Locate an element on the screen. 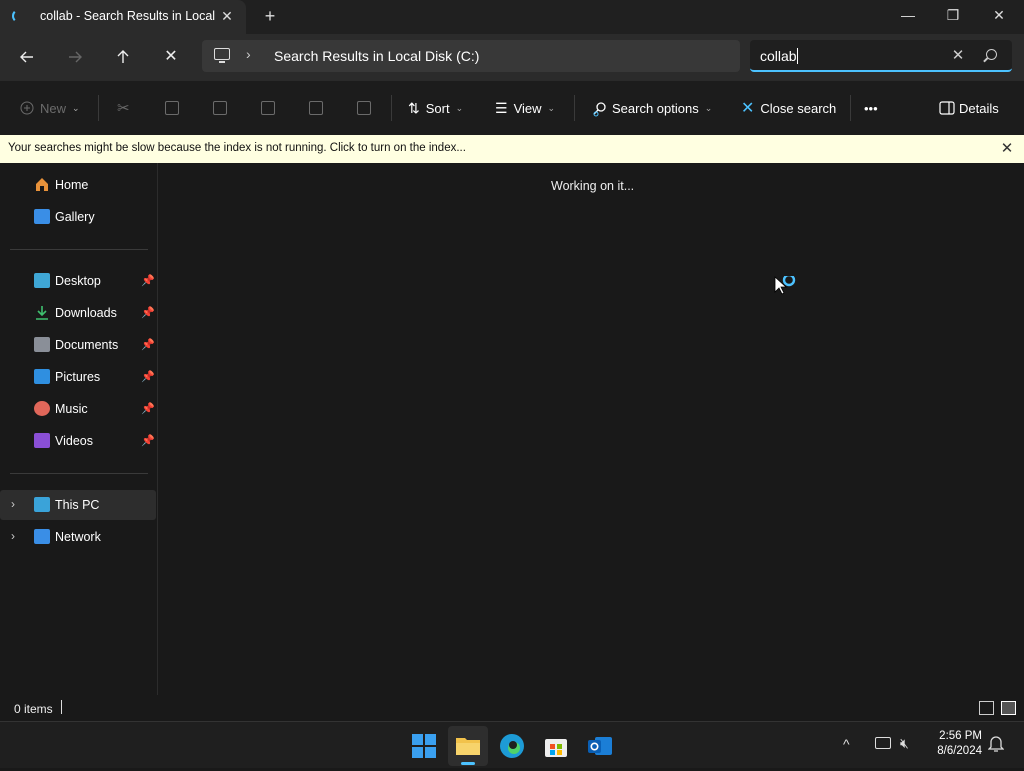 The image size is (1024, 771). tab-search-results: collab - Search Results in Local ✕ is located at coordinates (123, 17).